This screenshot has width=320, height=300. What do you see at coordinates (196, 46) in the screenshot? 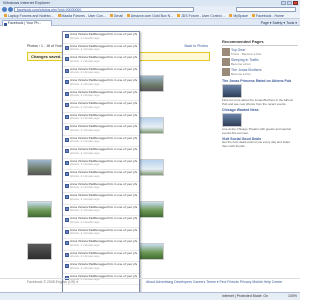
I see `back-to-photos-link: Back to Photos` at bounding box center [196, 46].